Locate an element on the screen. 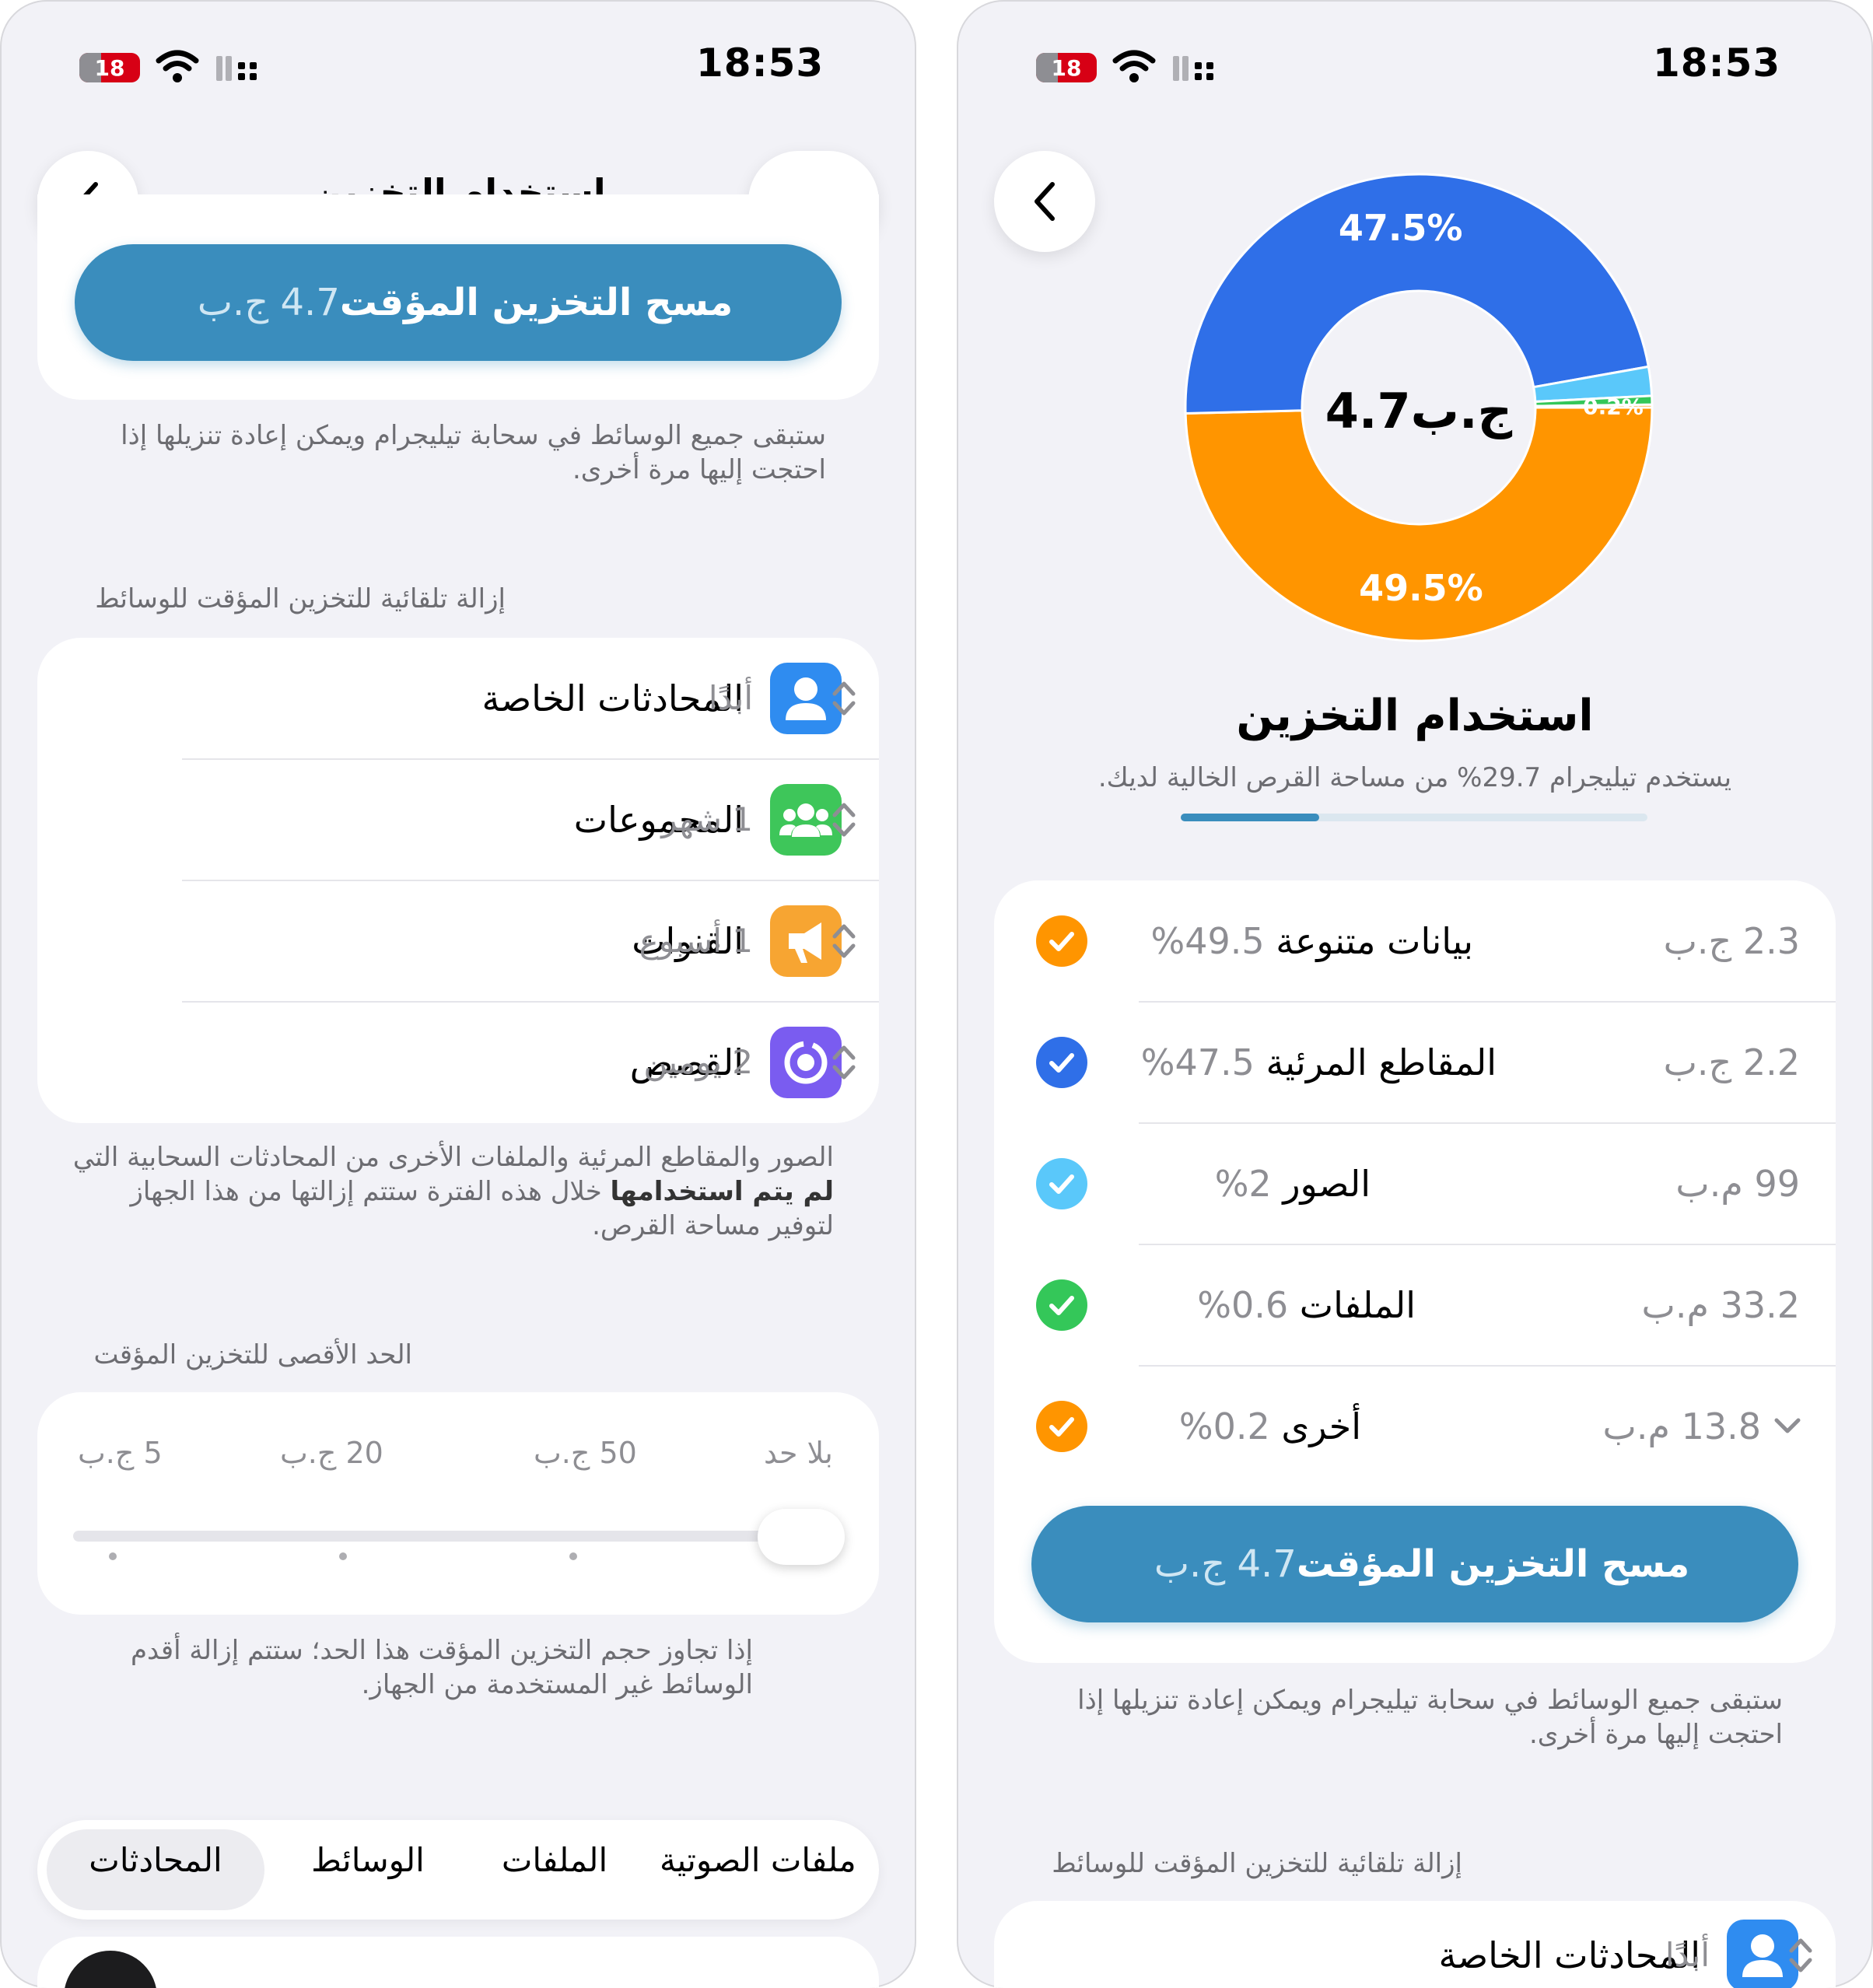 The width and height of the screenshot is (1873, 1988). category-row-misc: بيانات متنوعة 49.5% 2.3 ج.ب is located at coordinates (1415, 941).